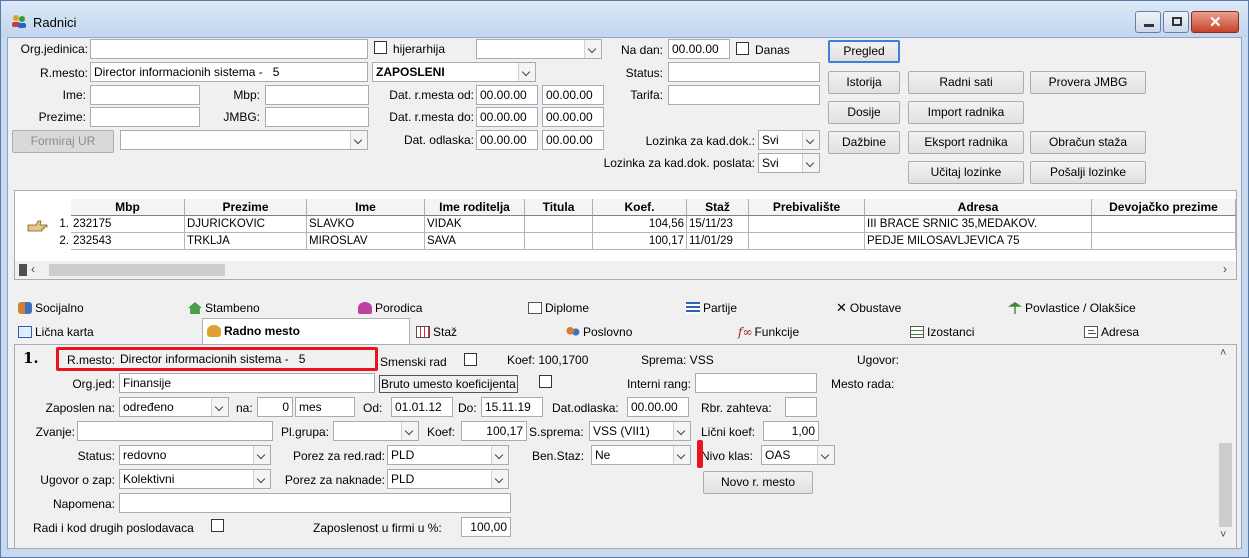 The height and width of the screenshot is (558, 1249). I want to click on dosije-button: Dosije, so click(864, 112).